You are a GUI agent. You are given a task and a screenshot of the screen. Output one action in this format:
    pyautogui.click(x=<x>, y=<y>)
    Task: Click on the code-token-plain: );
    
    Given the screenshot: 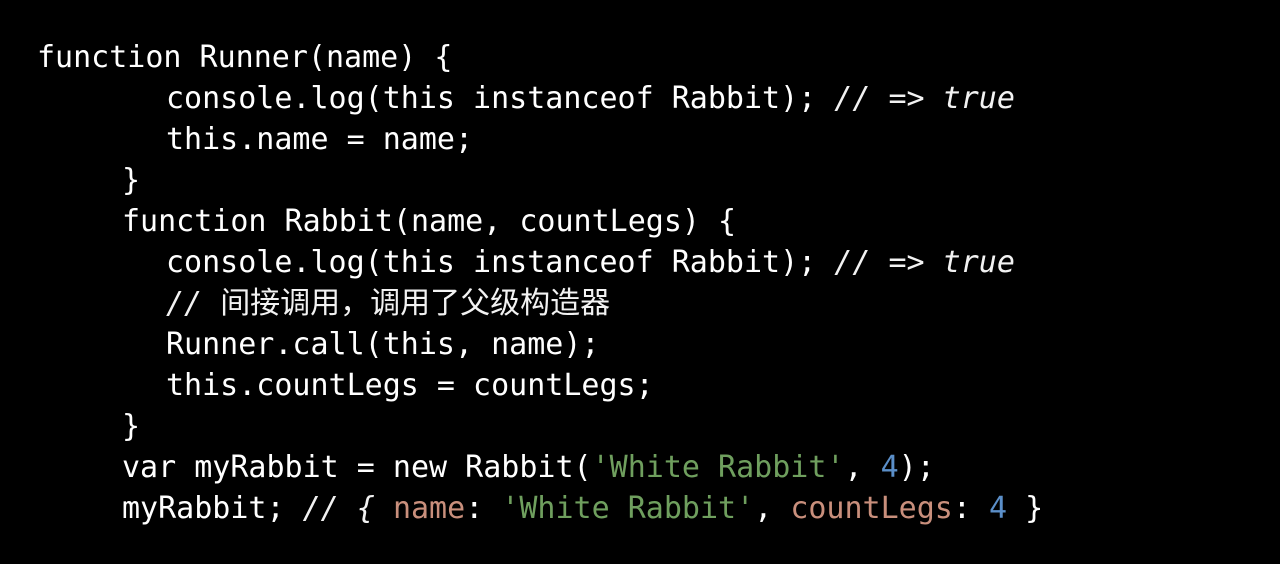 What is the action you would take?
    pyautogui.click(x=916, y=467)
    